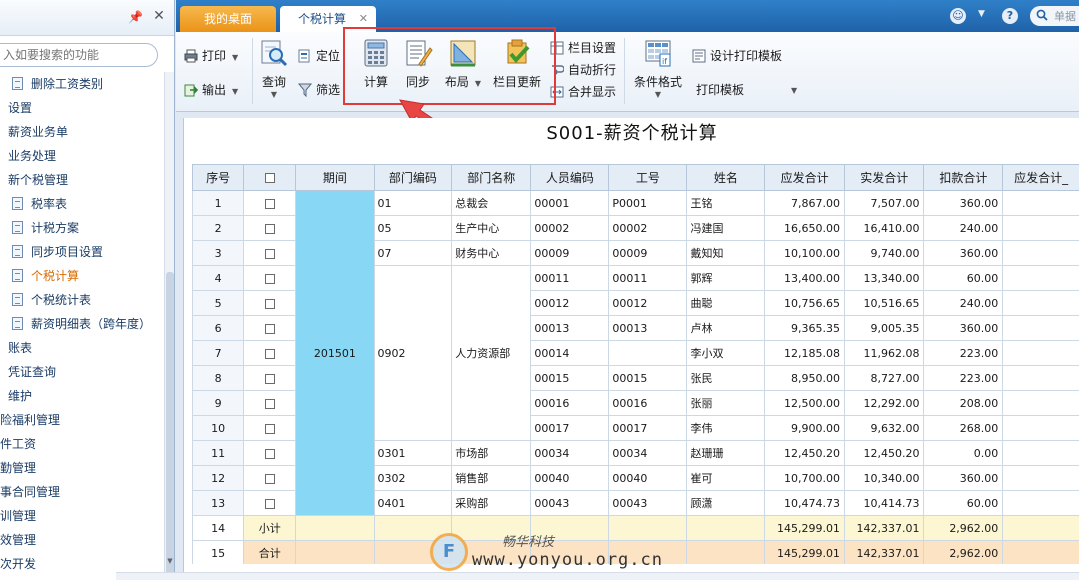 The image size is (1079, 580). I want to click on close-icon: ✕, so click(159, 16).